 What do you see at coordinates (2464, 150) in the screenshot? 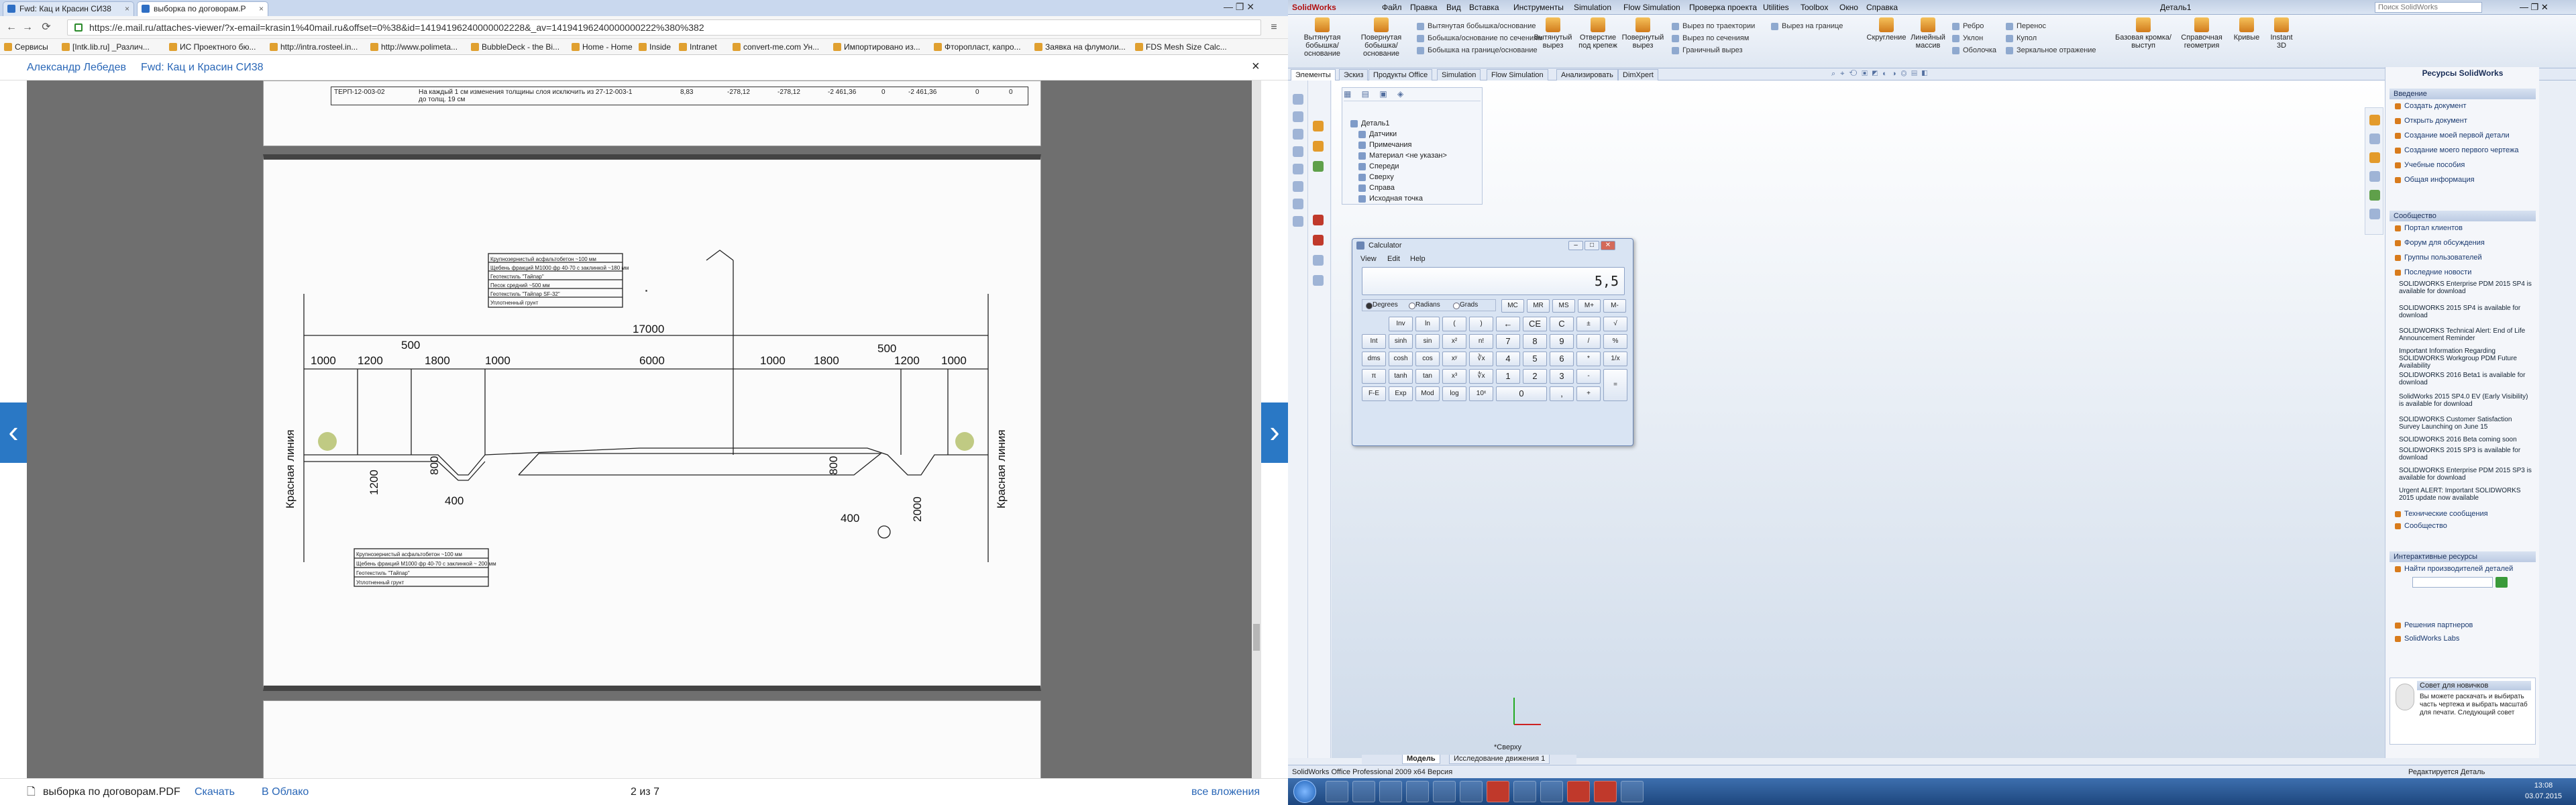
I see `link-first-drawing: Создание моего первого чертежа` at bounding box center [2464, 150].